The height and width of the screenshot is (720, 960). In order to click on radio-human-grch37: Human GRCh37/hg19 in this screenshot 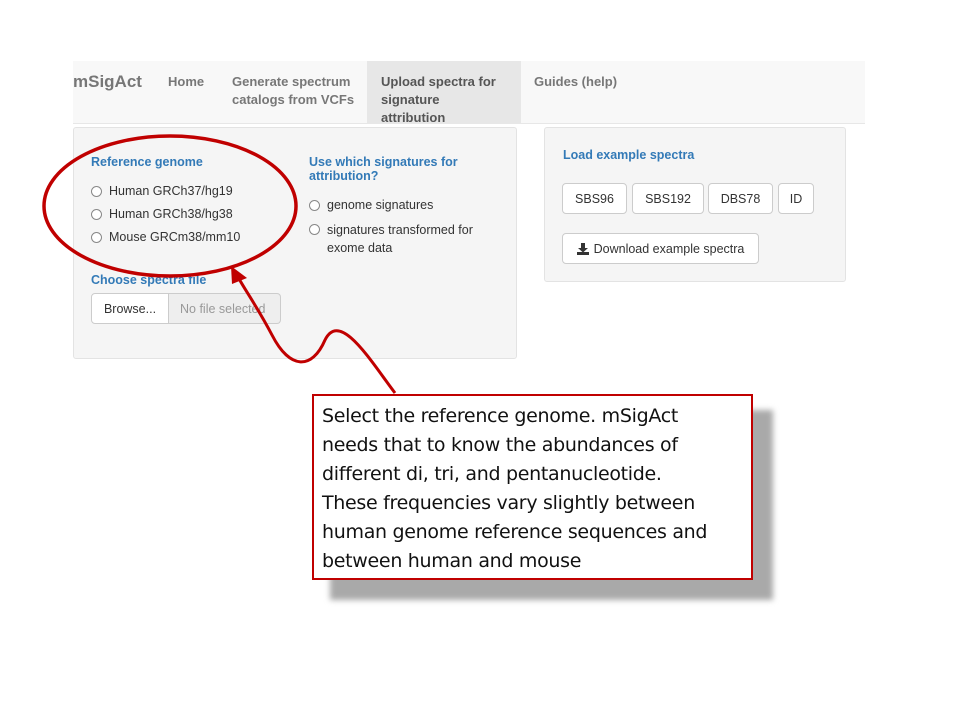, I will do `click(162, 191)`.